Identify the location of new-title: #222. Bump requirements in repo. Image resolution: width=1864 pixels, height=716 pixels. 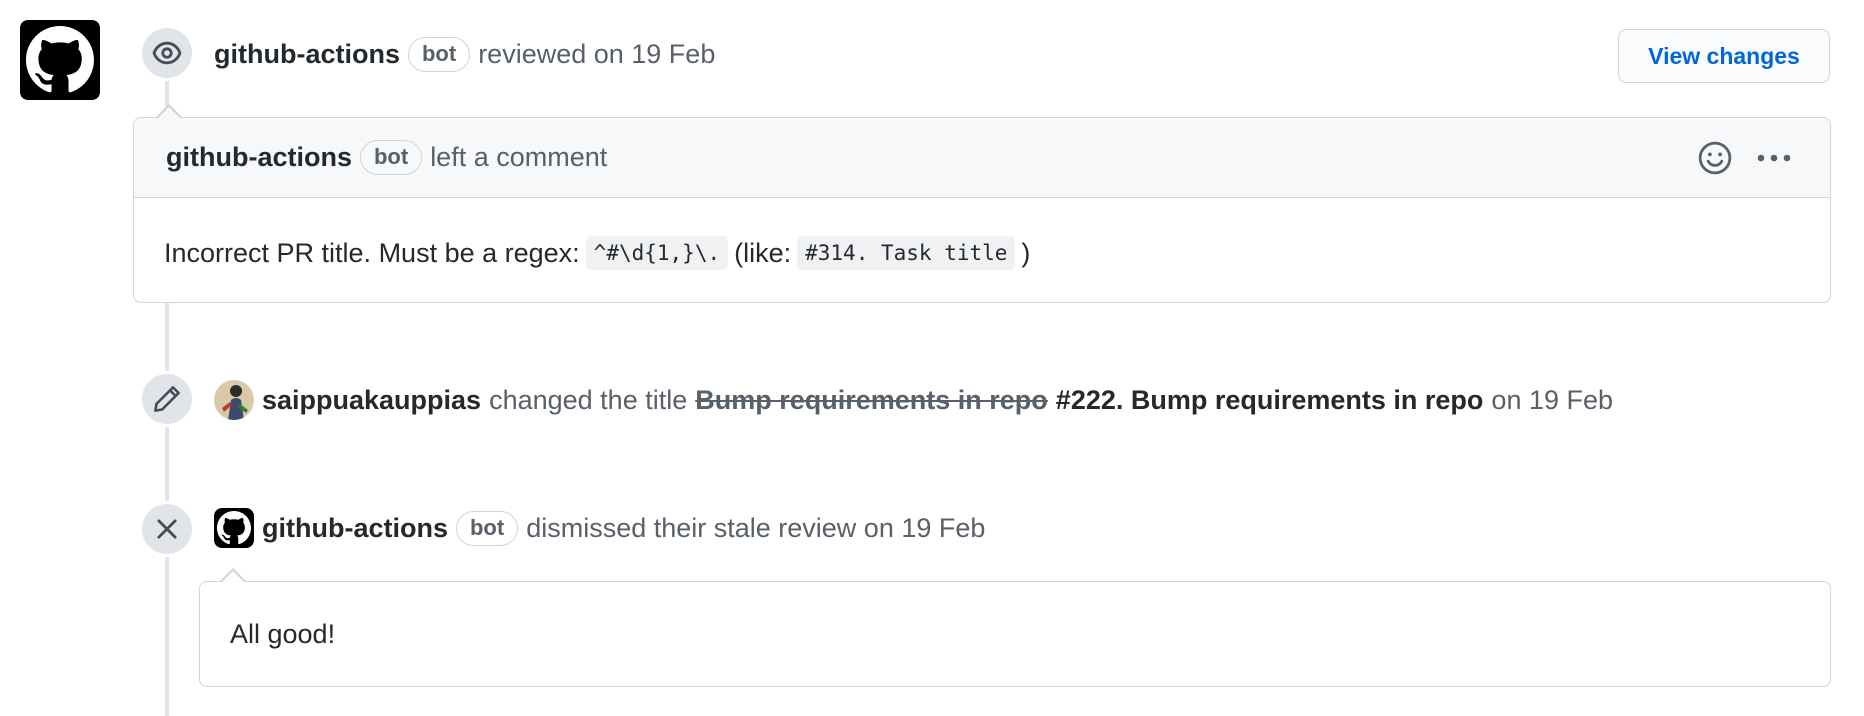
(1269, 399).